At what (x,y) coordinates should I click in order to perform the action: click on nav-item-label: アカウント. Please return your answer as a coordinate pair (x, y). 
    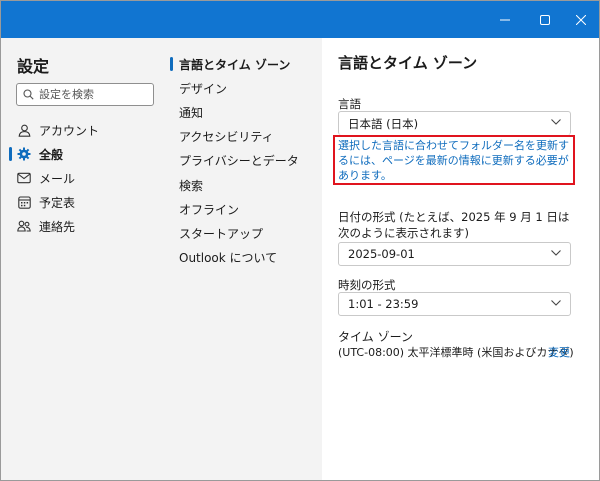
    Looking at the image, I should click on (69, 130).